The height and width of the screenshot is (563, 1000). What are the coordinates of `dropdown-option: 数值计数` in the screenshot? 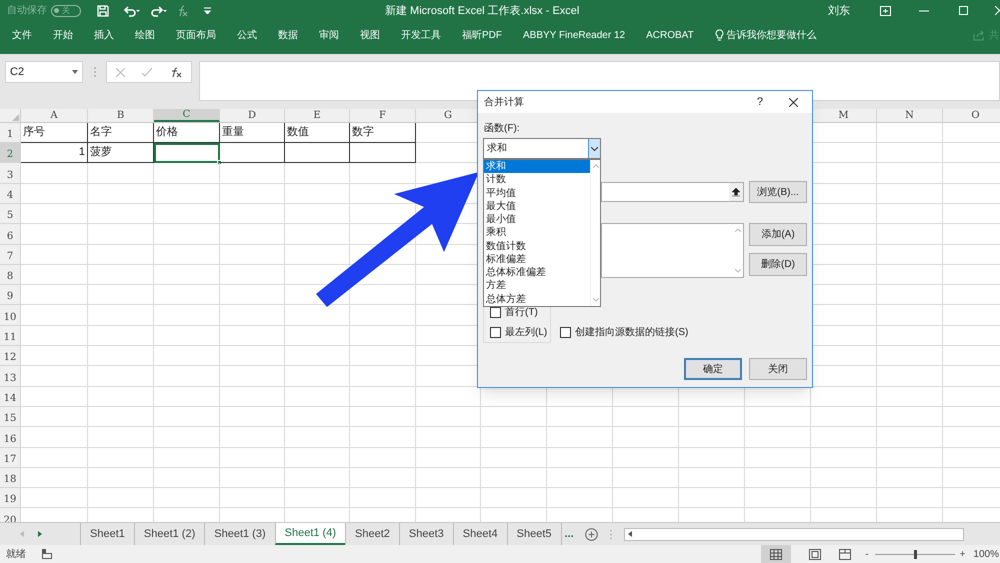 It's located at (537, 246).